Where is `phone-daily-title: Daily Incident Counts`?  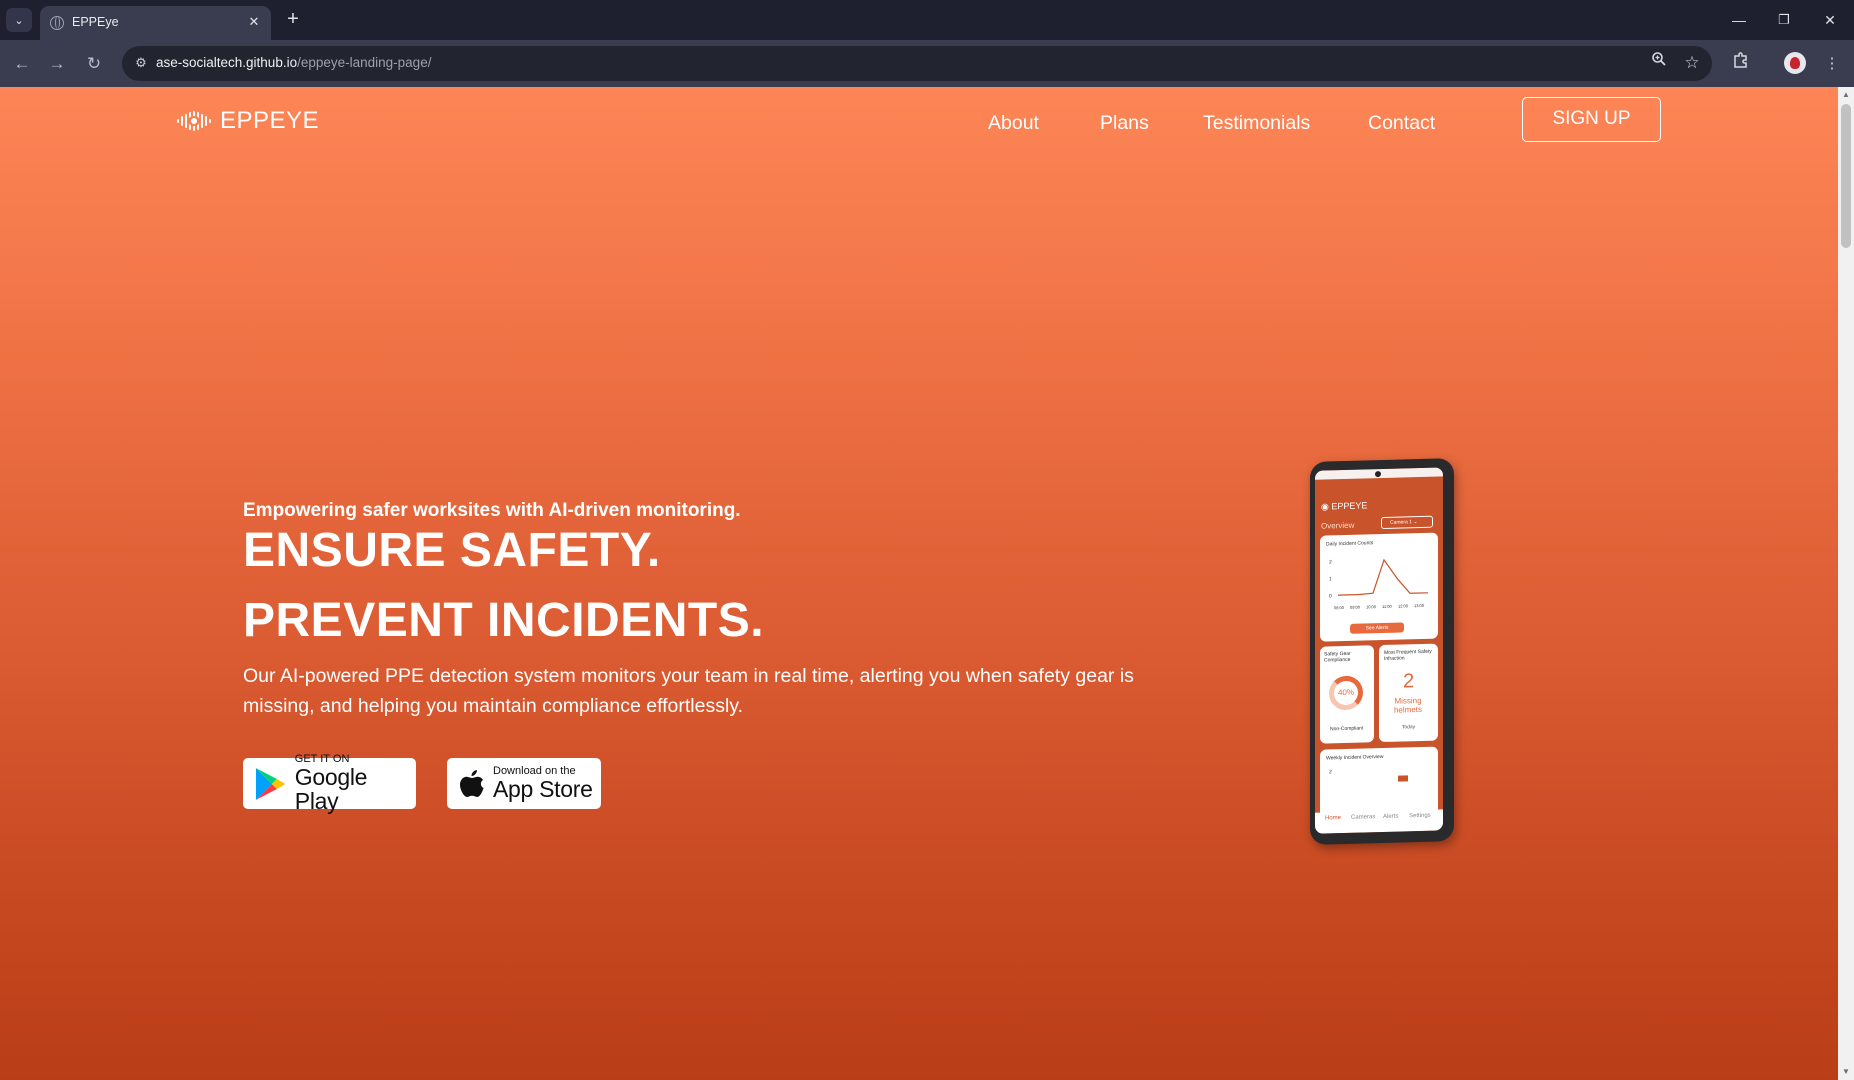 phone-daily-title: Daily Incident Counts is located at coordinates (1350, 544).